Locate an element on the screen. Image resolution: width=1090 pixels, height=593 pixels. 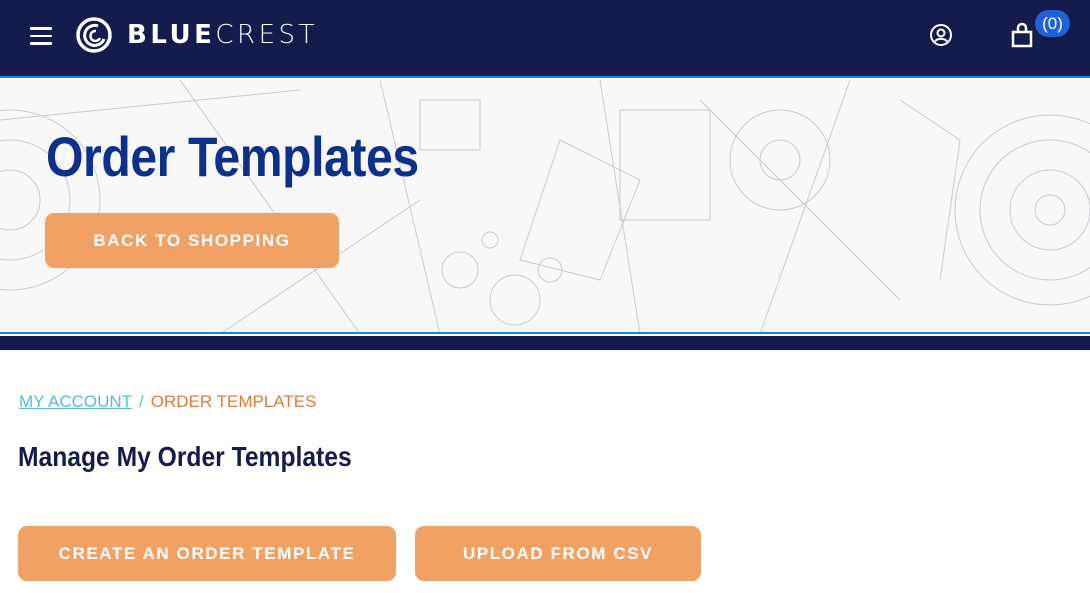
page-title: Order Templates is located at coordinates (232, 156).